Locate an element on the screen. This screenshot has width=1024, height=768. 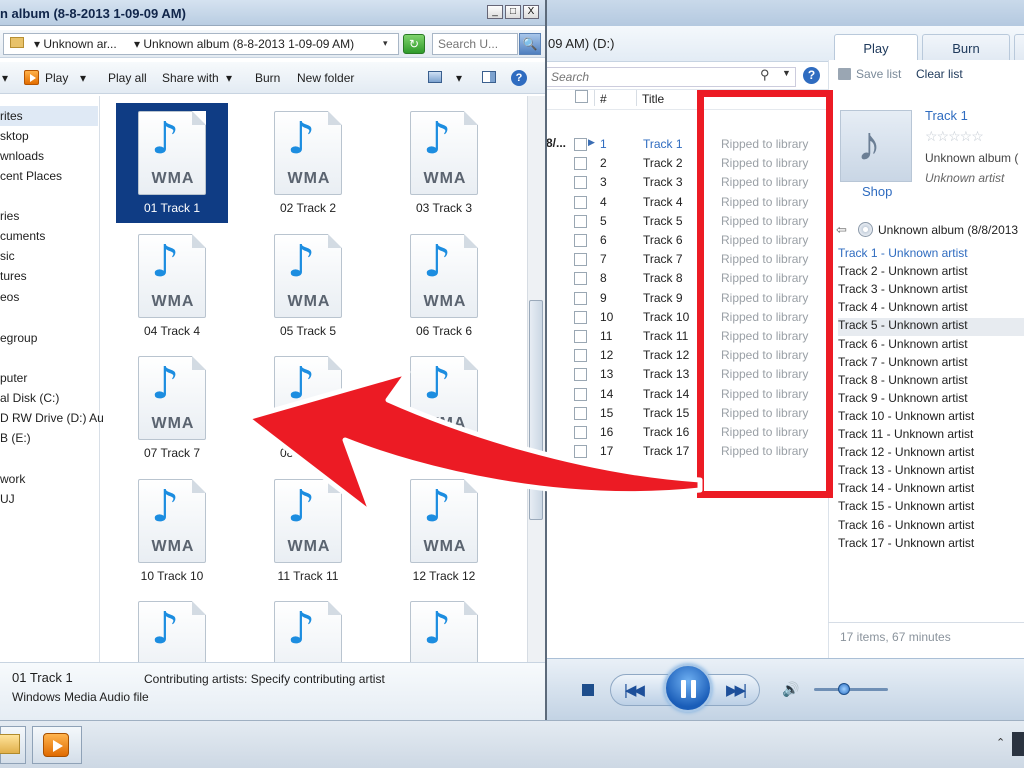
track-title: Track 6 is located at coordinates (663, 240).